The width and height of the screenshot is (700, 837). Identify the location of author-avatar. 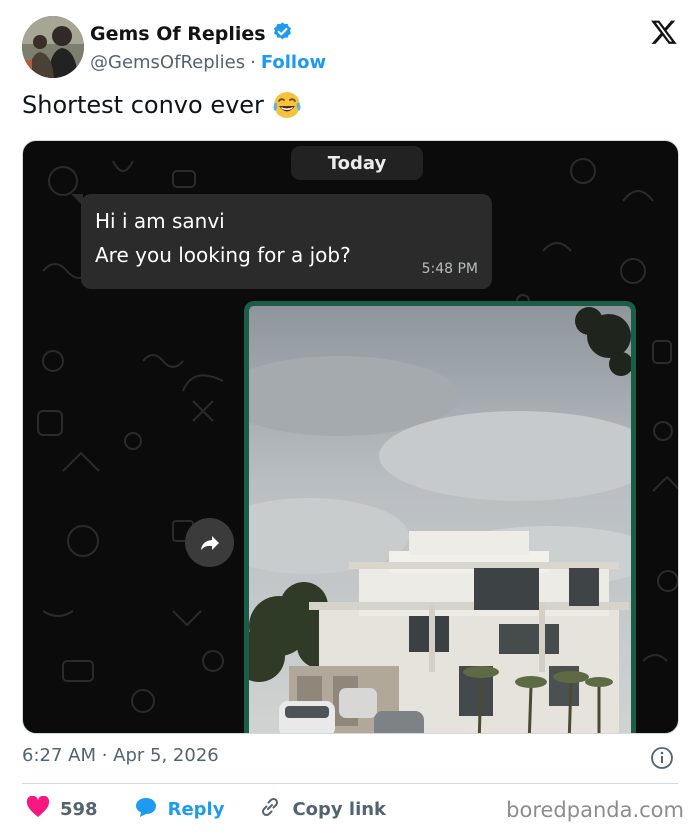
(53, 47).